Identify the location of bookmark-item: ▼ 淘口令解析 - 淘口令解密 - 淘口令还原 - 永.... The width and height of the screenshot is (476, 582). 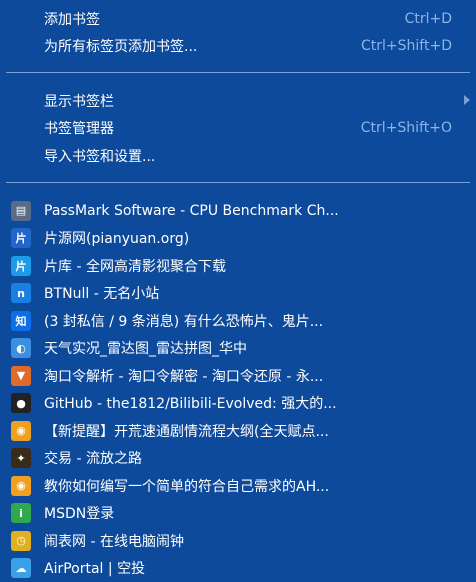
(238, 375).